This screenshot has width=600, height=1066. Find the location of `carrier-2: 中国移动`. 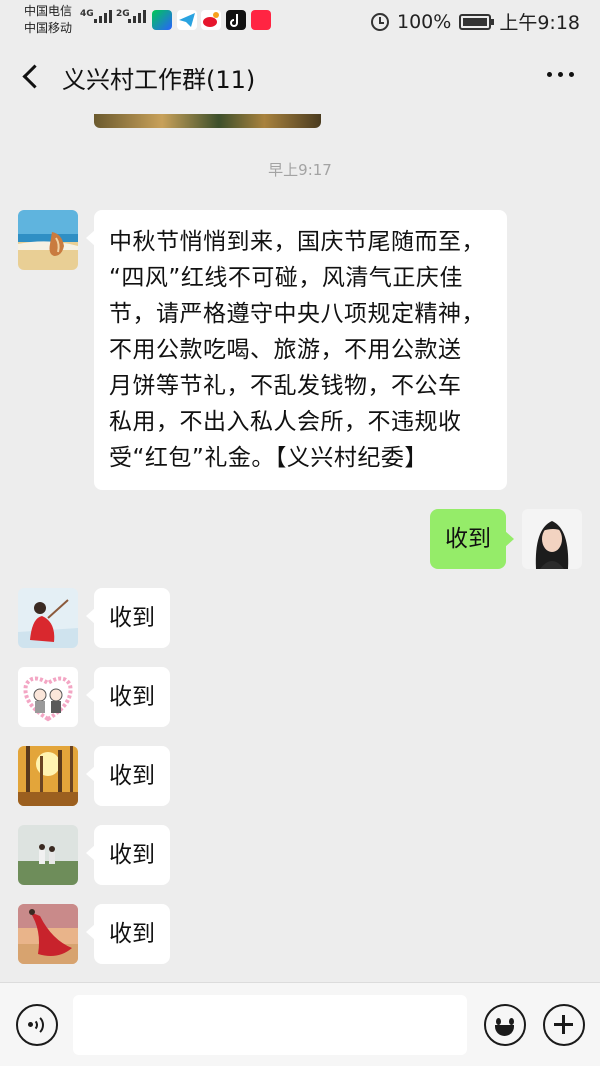

carrier-2: 中国移动 is located at coordinates (48, 28).